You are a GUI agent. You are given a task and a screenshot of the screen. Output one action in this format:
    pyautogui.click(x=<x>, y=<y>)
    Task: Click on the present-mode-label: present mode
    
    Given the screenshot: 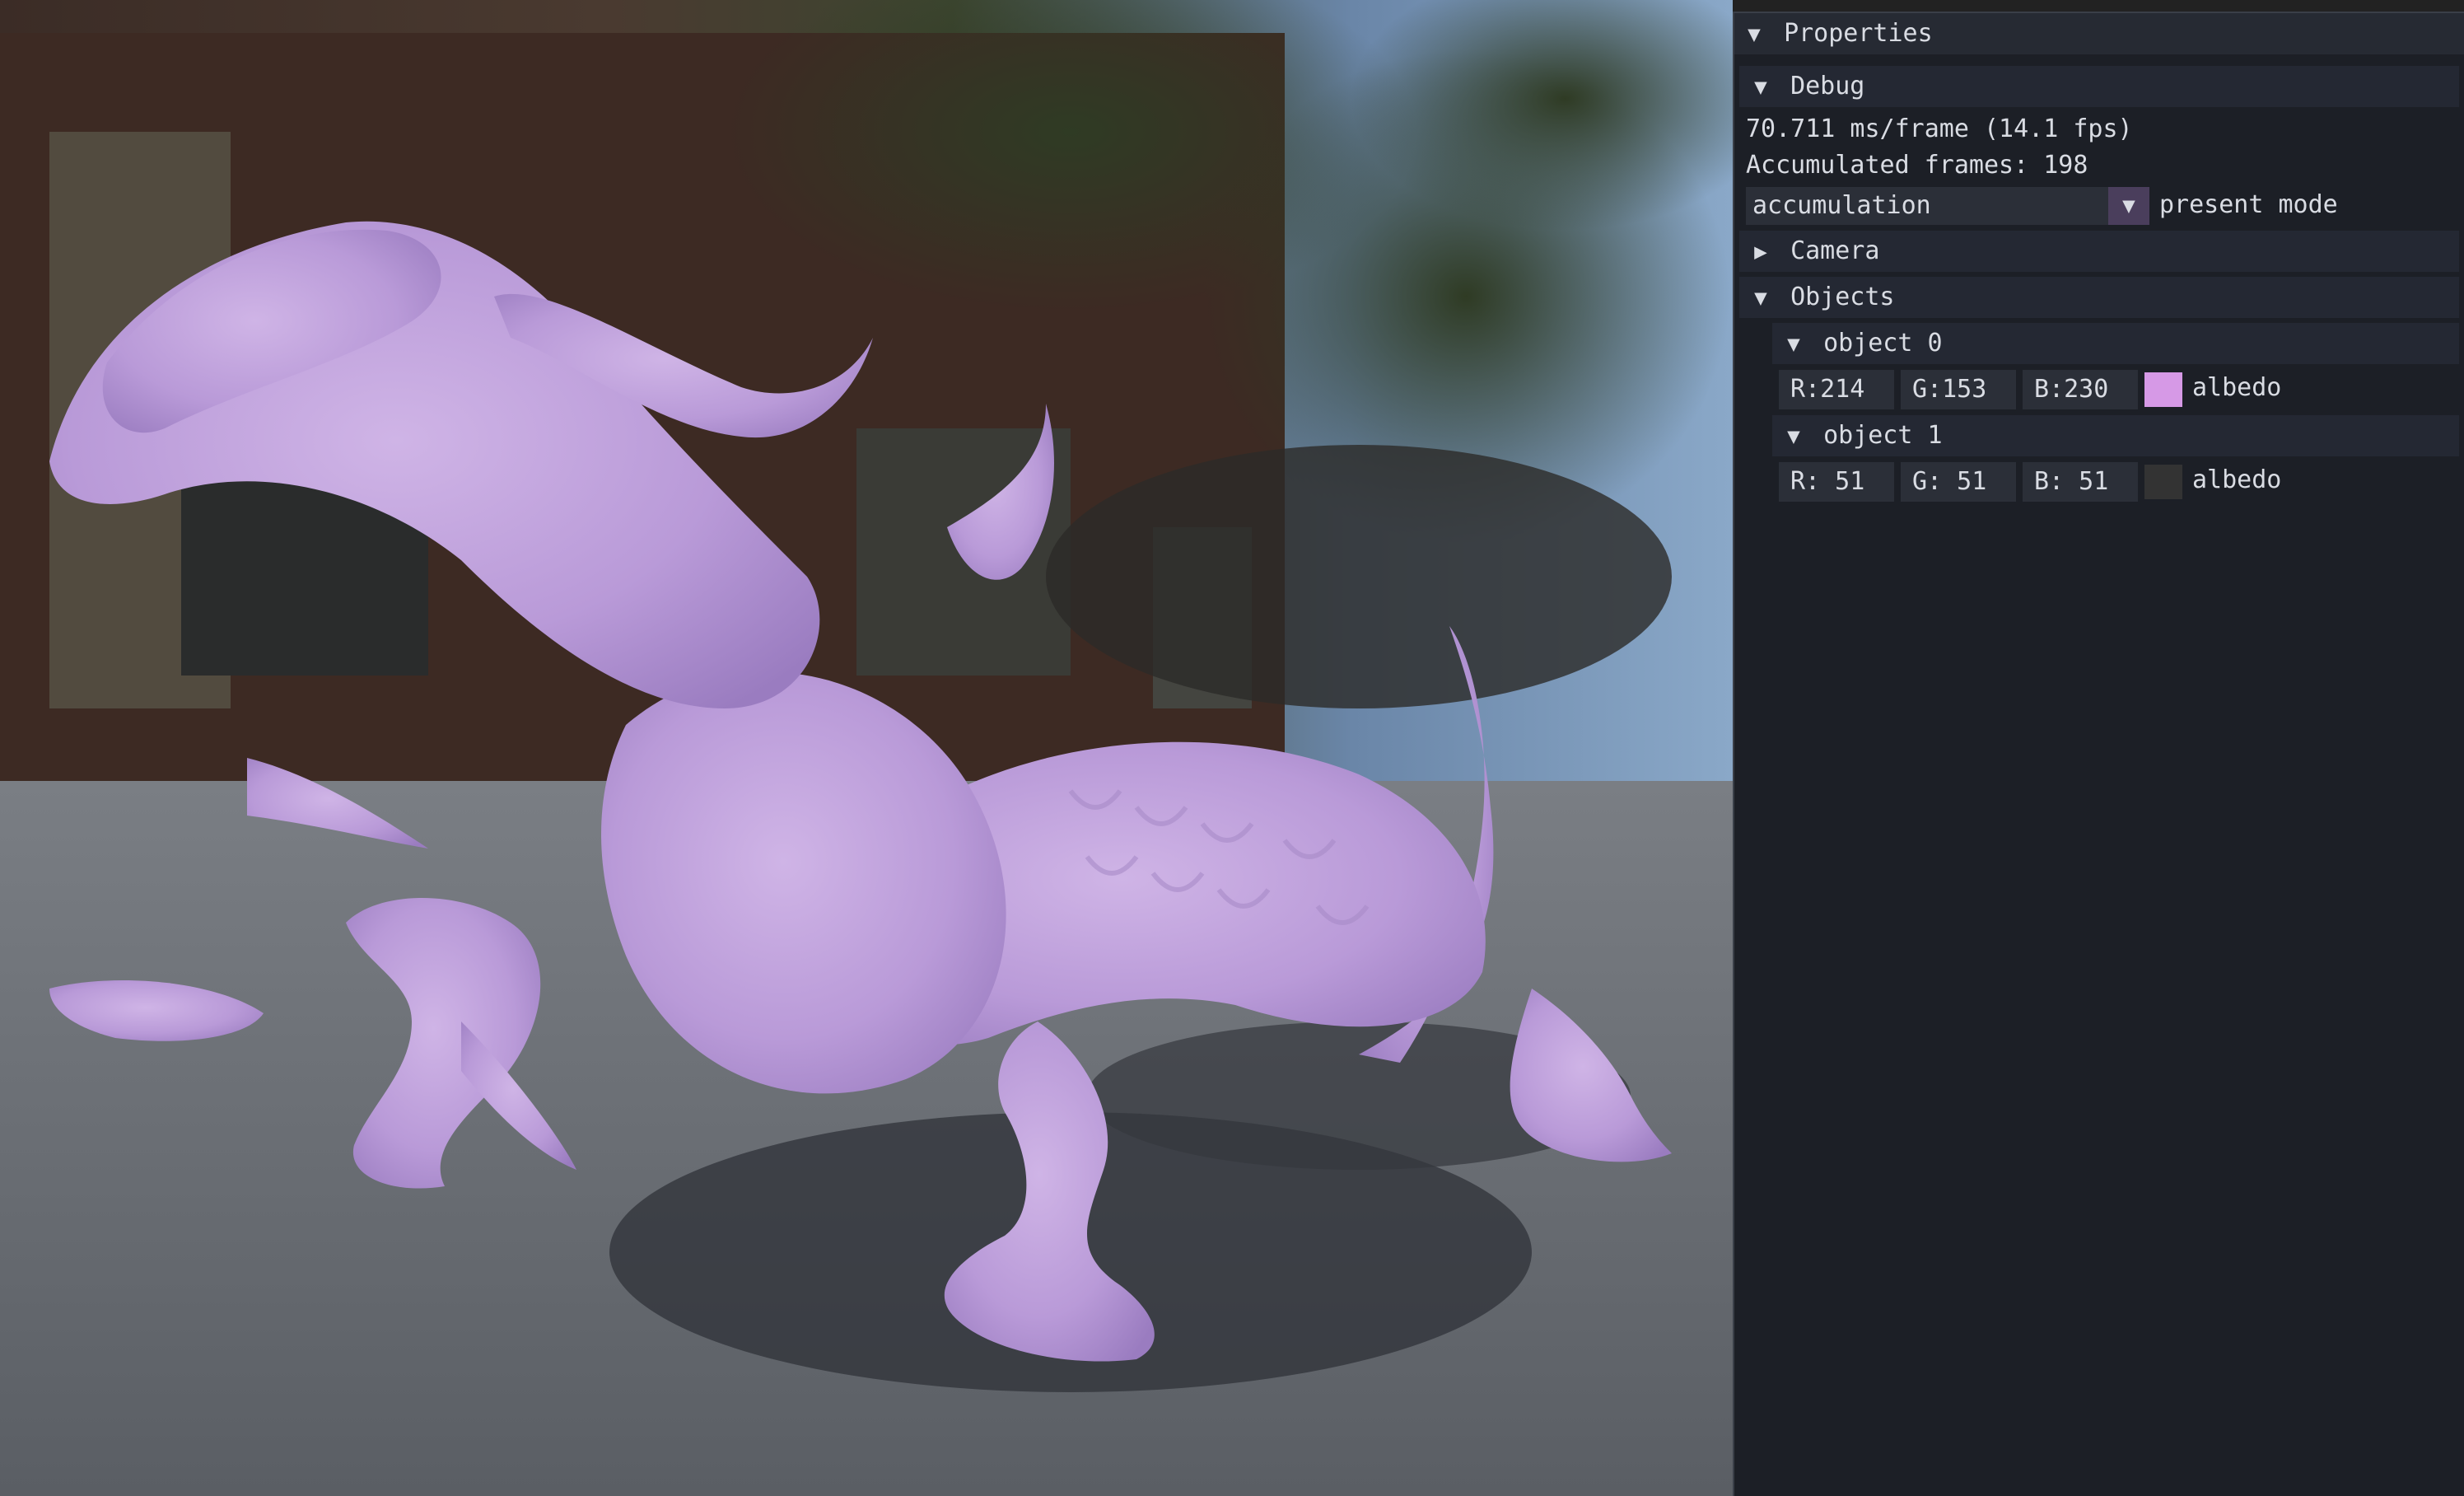 What is the action you would take?
    pyautogui.click(x=2248, y=204)
    